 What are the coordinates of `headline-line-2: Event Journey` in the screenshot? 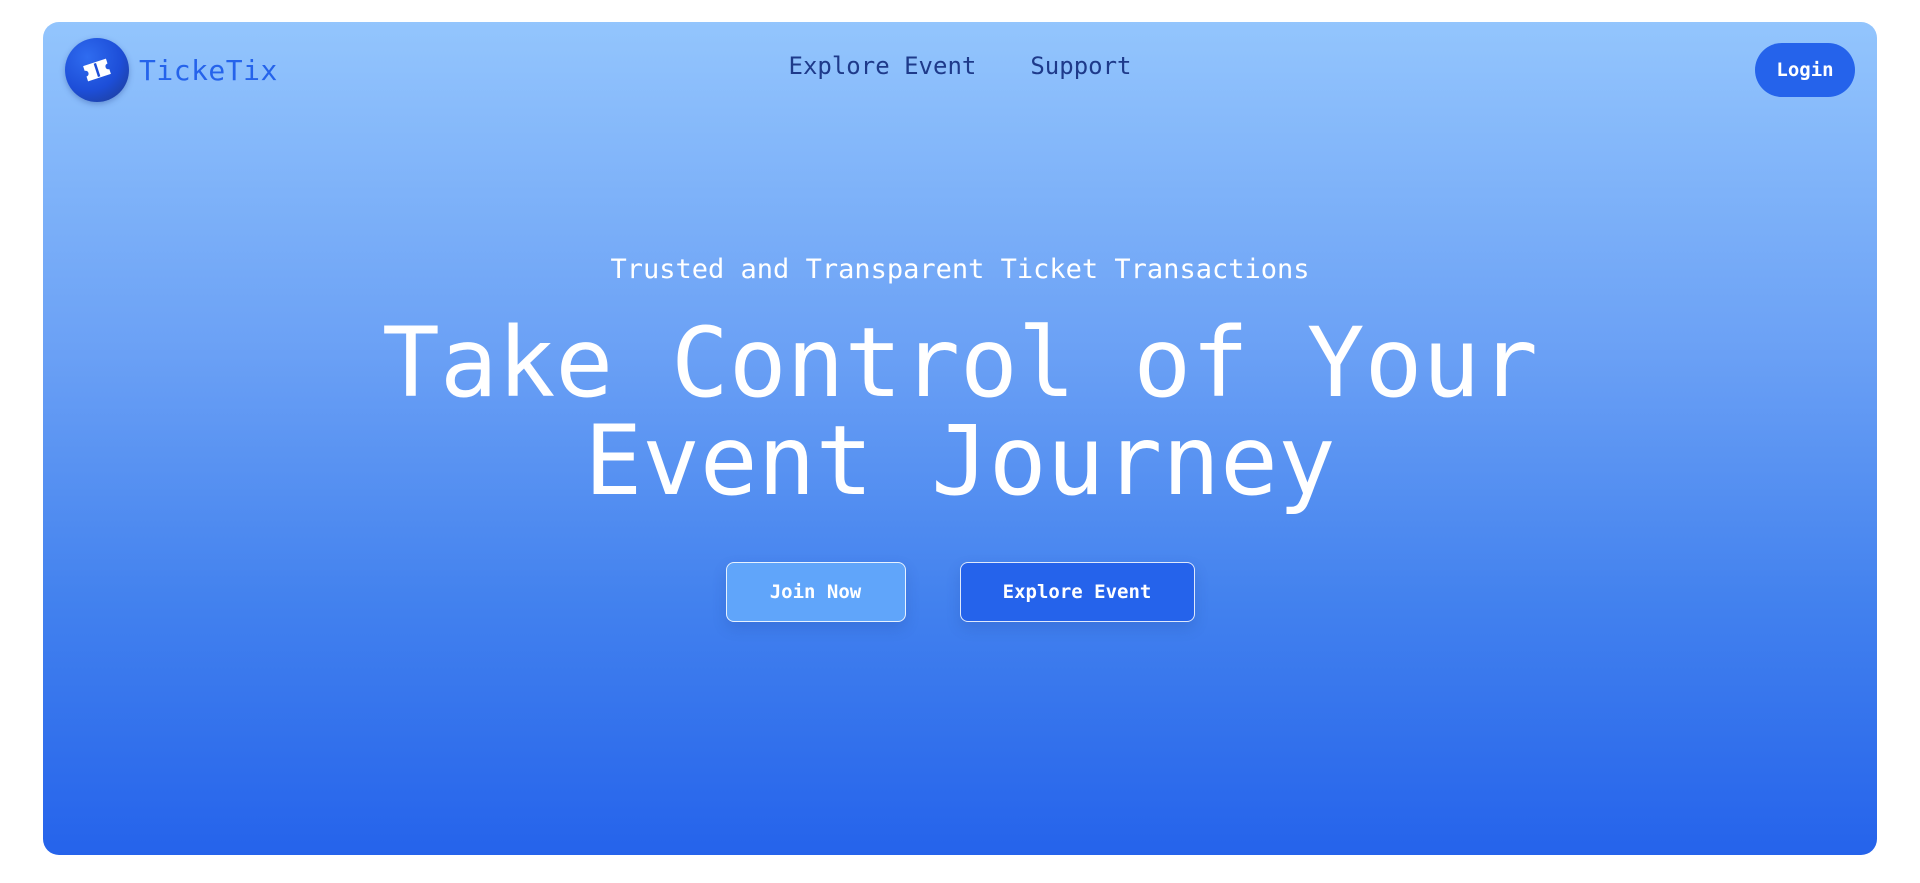 It's located at (960, 461).